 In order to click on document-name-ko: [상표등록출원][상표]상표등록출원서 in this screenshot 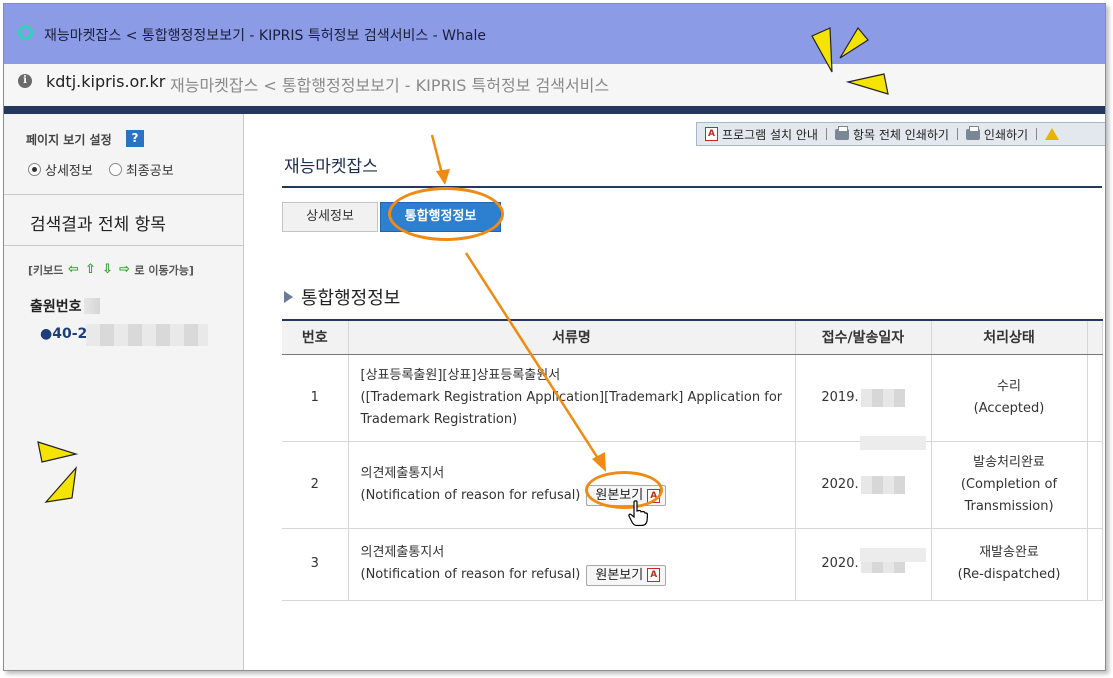, I will do `click(460, 375)`.